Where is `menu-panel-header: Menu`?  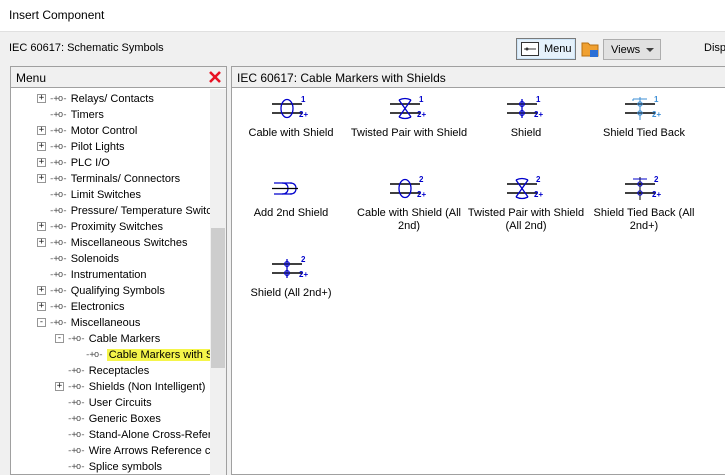
menu-panel-header: Menu is located at coordinates (118, 77).